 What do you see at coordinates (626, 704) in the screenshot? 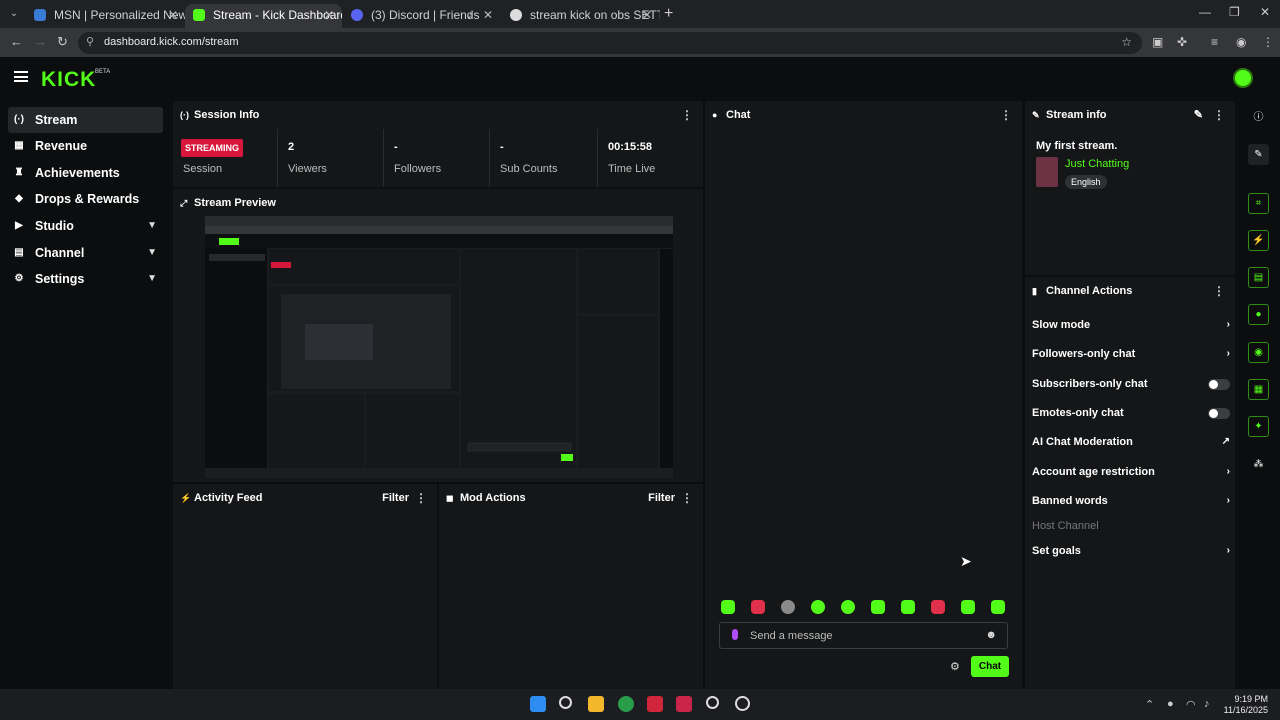
I see `chrome-icon` at bounding box center [626, 704].